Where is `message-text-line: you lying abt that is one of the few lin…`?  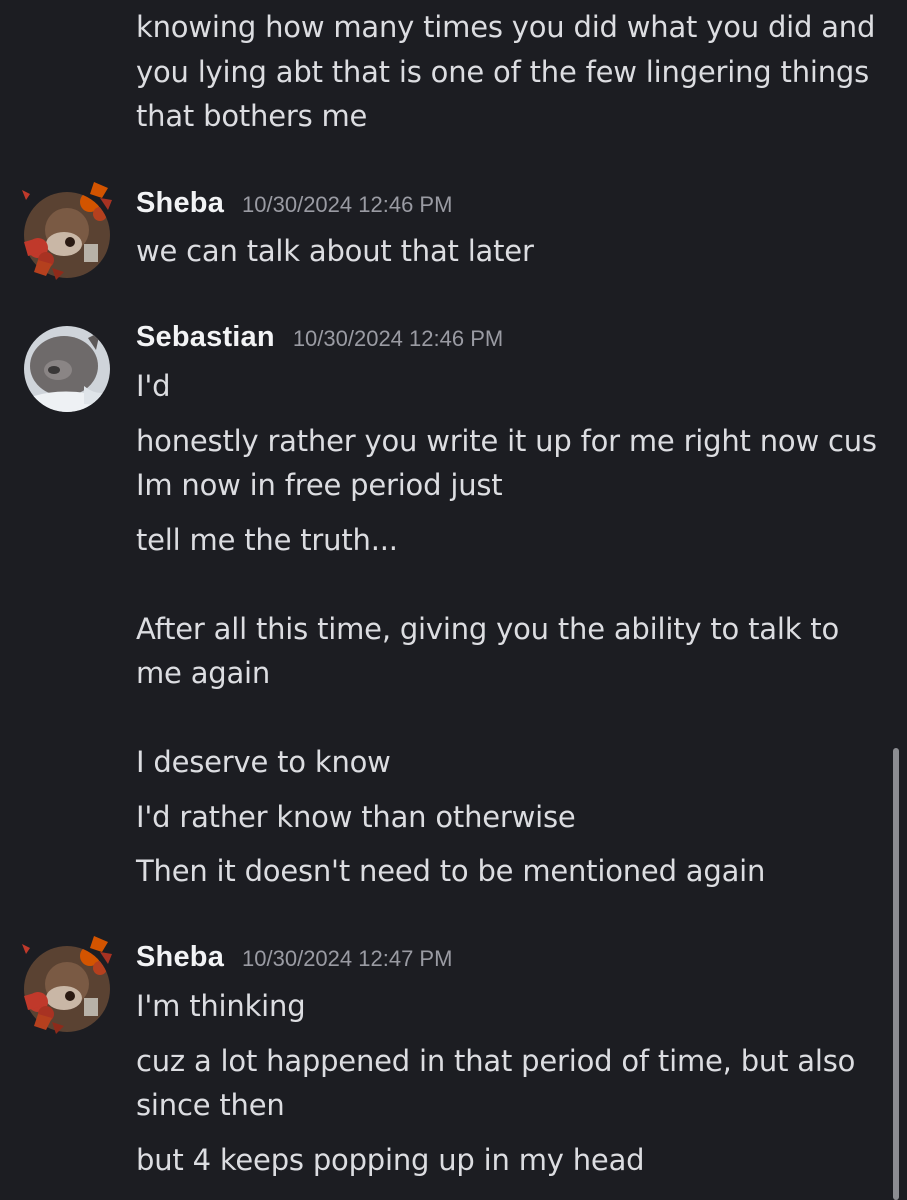
message-text-line: you lying abt that is one of the few lin… is located at coordinates (503, 72).